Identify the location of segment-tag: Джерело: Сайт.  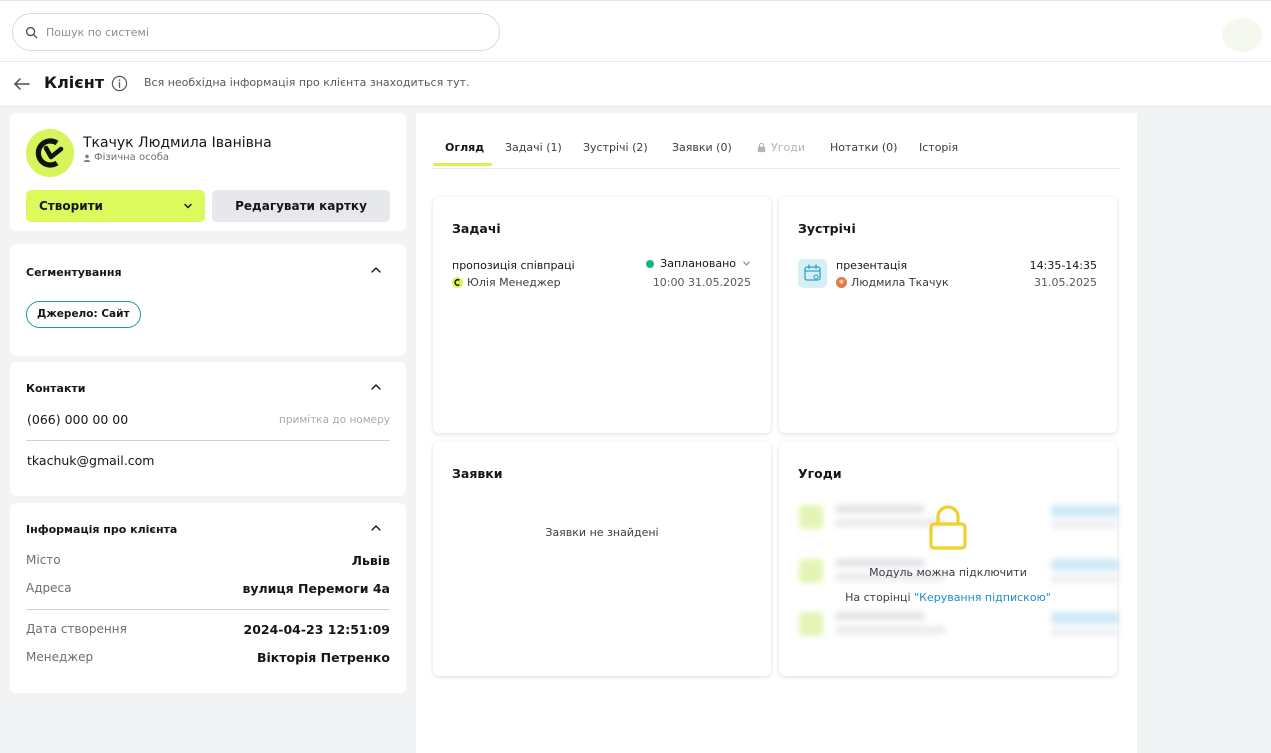
(83, 314).